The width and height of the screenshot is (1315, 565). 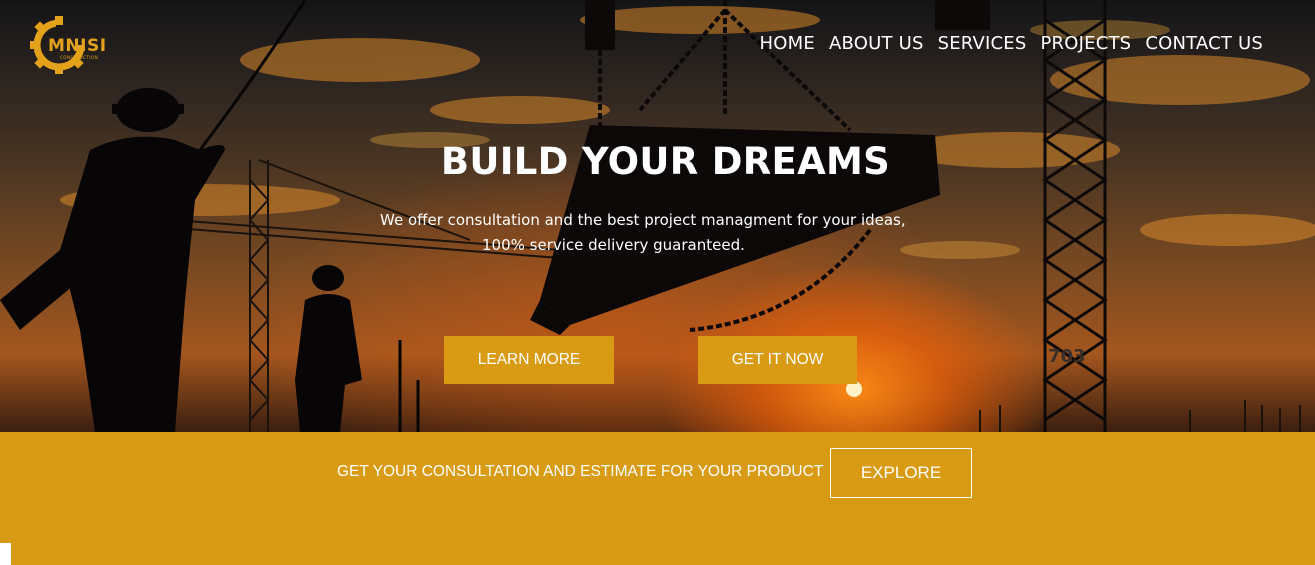 What do you see at coordinates (901, 473) in the screenshot?
I see `explore-button: EXPLORE` at bounding box center [901, 473].